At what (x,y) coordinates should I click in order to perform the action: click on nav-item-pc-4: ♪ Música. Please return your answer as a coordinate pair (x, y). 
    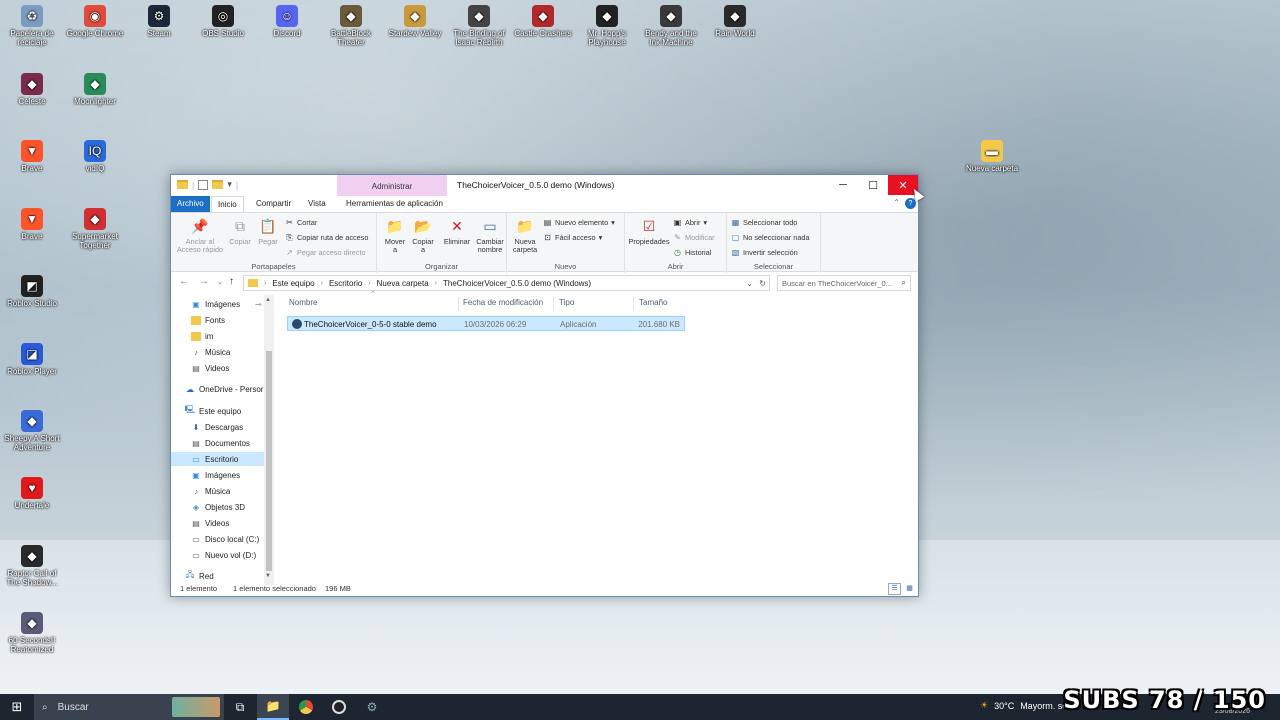
    Looking at the image, I should click on (217, 491).